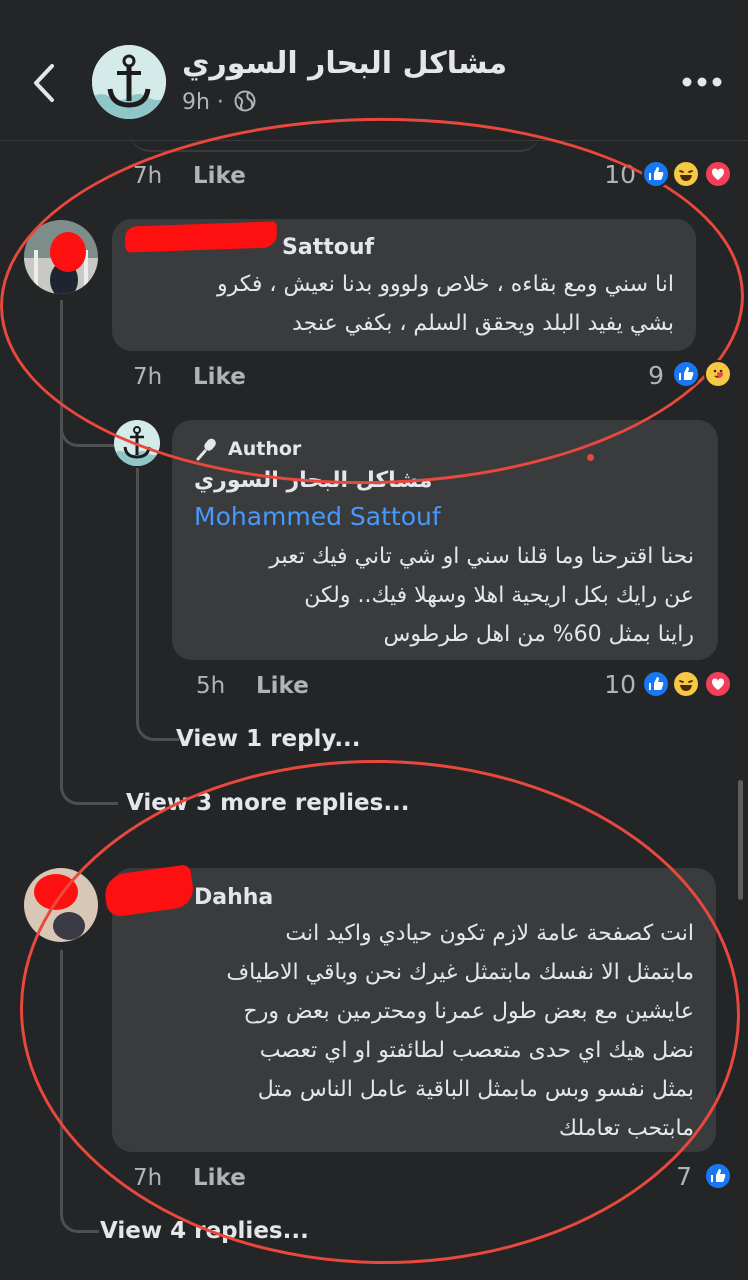 Image resolution: width=748 pixels, height=1280 pixels. Describe the element at coordinates (265, 449) in the screenshot. I see `author-badge: Author` at that location.